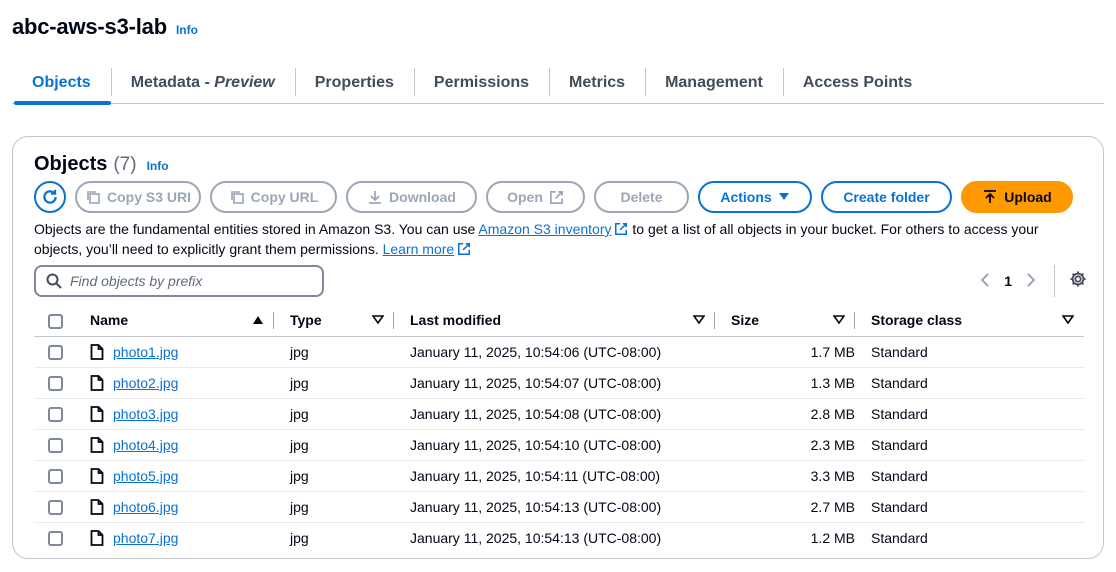  What do you see at coordinates (832, 537) in the screenshot?
I see `size-cell: 1.2 MB` at bounding box center [832, 537].